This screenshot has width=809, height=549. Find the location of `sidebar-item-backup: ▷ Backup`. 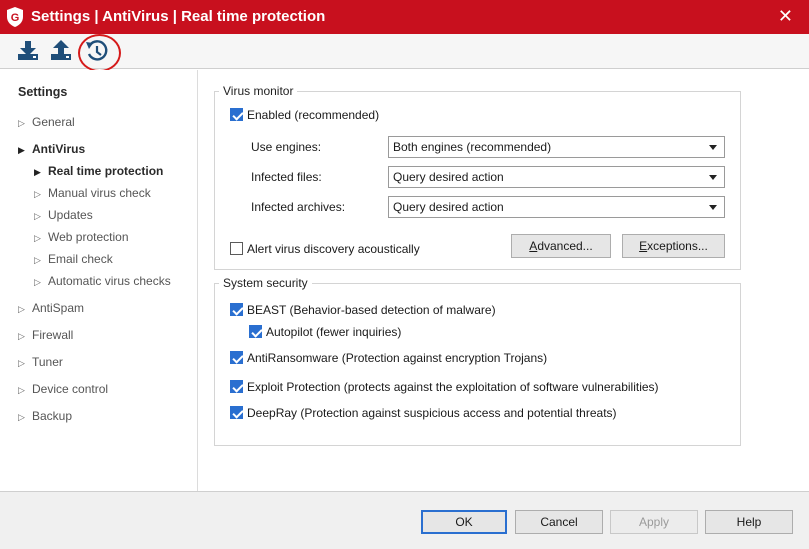

sidebar-item-backup: ▷ Backup is located at coordinates (45, 416).